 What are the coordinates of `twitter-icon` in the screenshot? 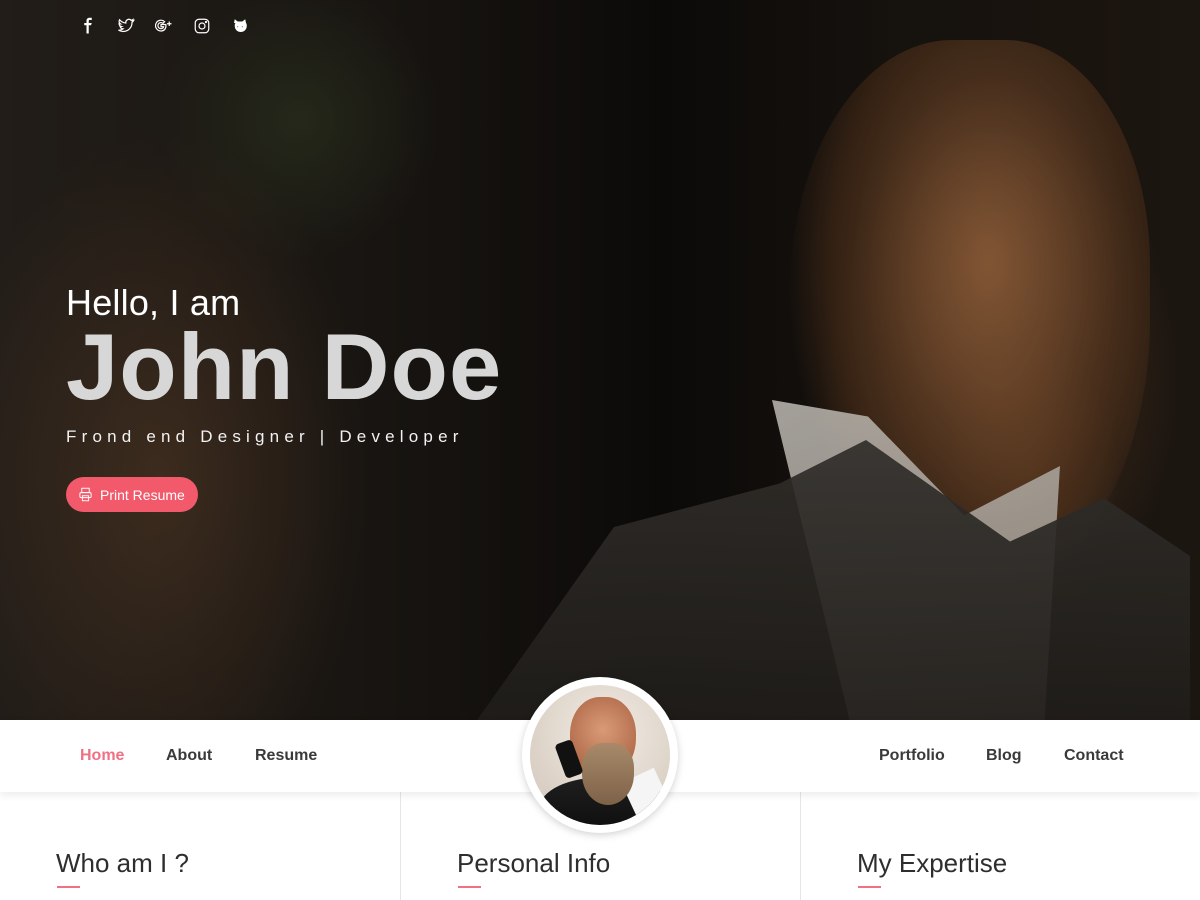 It's located at (126, 26).